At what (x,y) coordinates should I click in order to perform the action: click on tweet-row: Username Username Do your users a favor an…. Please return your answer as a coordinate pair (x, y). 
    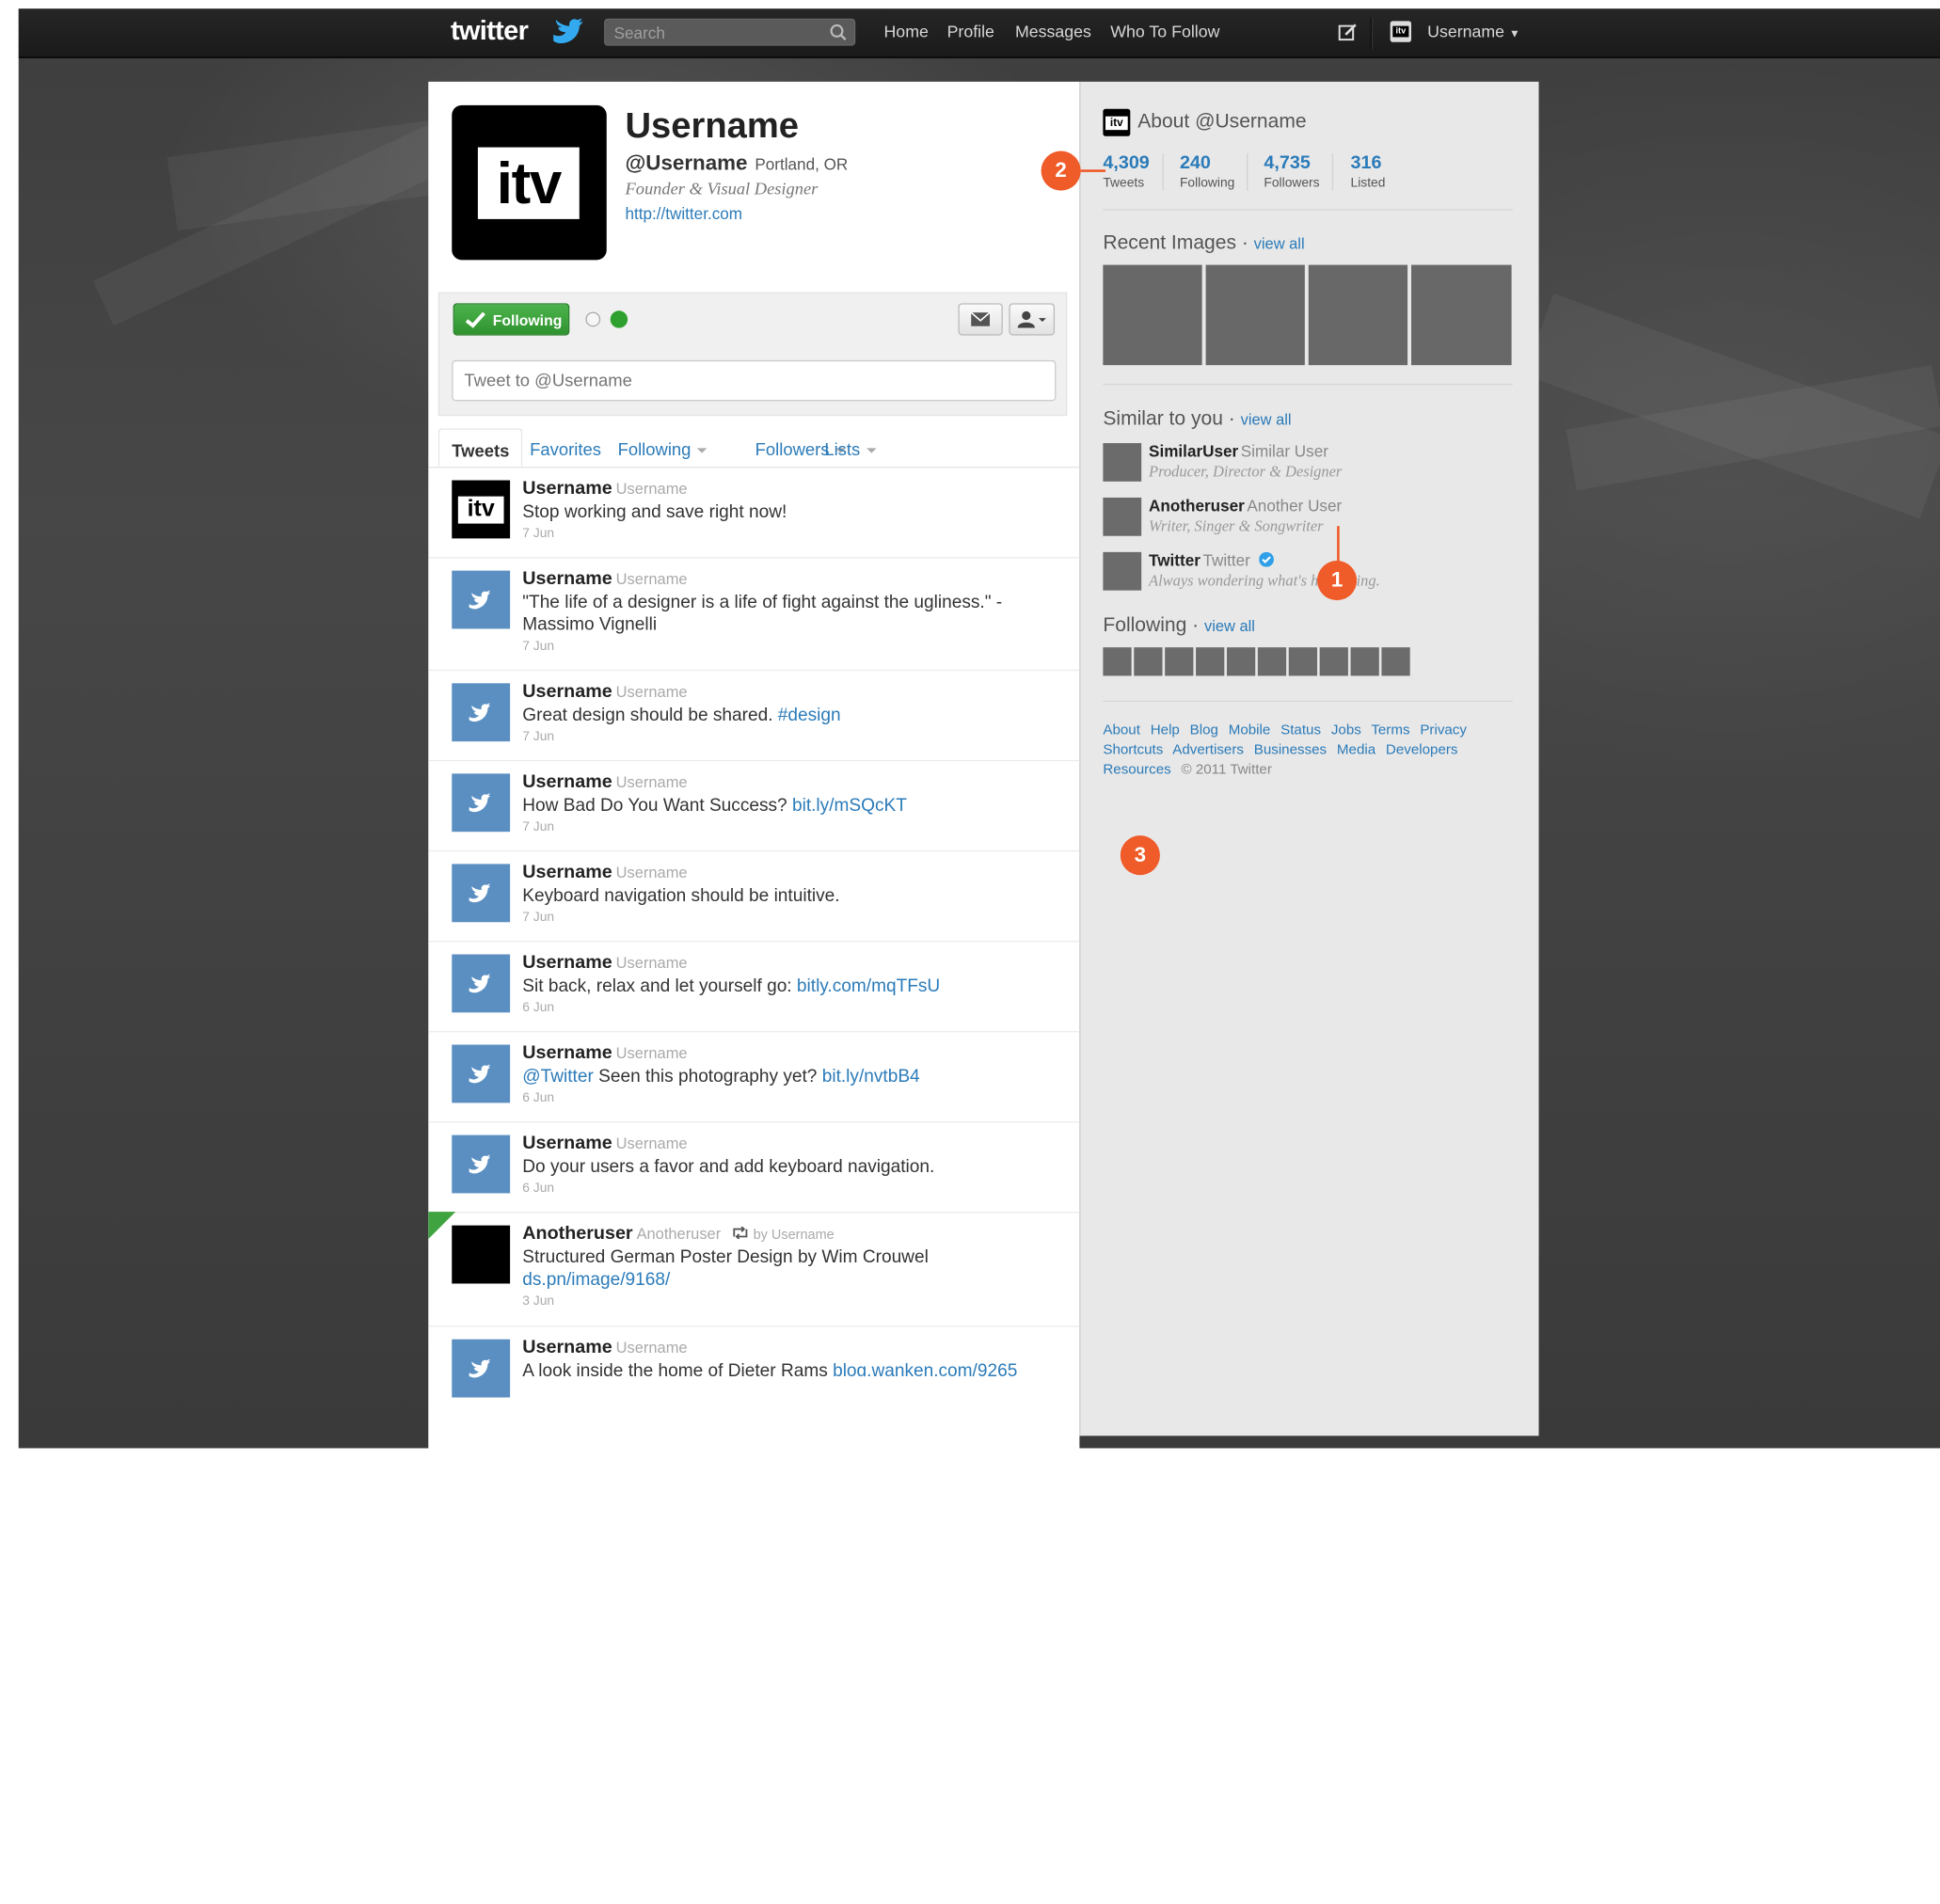
    Looking at the image, I should click on (754, 1167).